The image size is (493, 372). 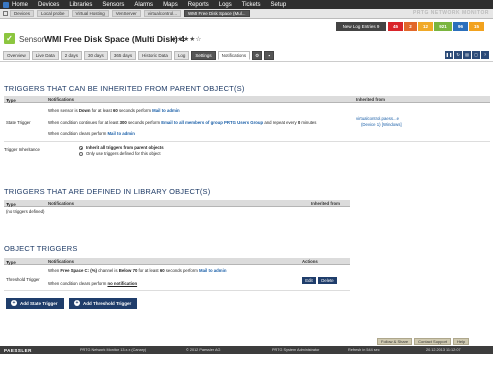 I want to click on nav-item-home: Home, so click(x=20, y=5).